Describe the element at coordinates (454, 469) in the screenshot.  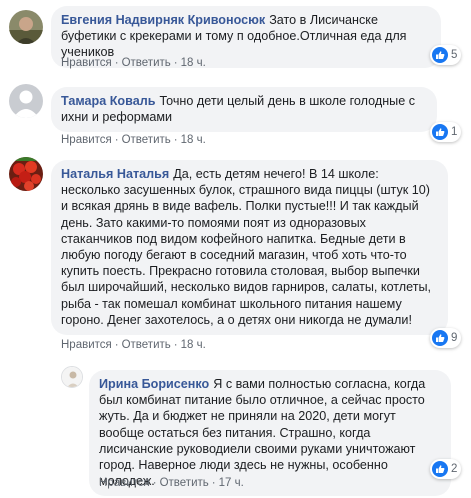
I see `reaction-count: 2` at that location.